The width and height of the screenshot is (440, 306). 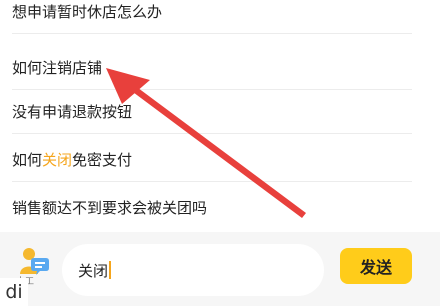 What do you see at coordinates (87, 11) in the screenshot?
I see `question-text: 想申请暂时休店怎么办` at bounding box center [87, 11].